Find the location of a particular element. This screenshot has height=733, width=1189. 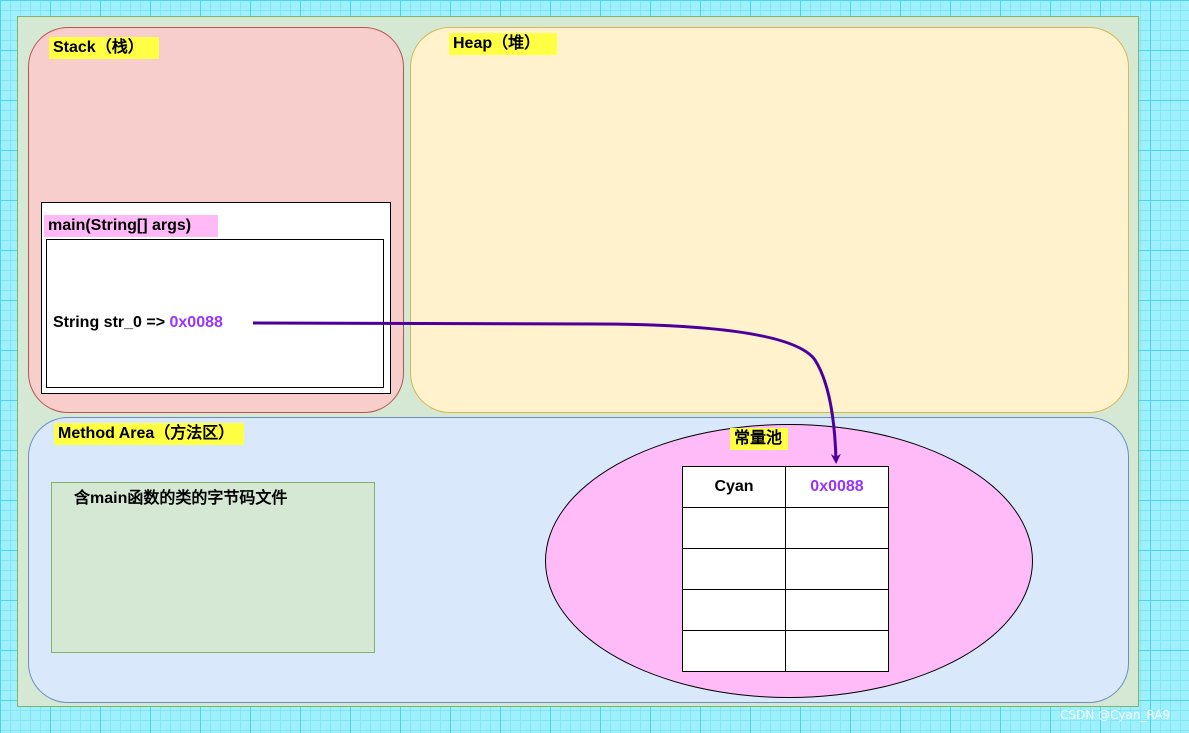

constant-pool-table: Cyan 0x0088 is located at coordinates (785, 569).